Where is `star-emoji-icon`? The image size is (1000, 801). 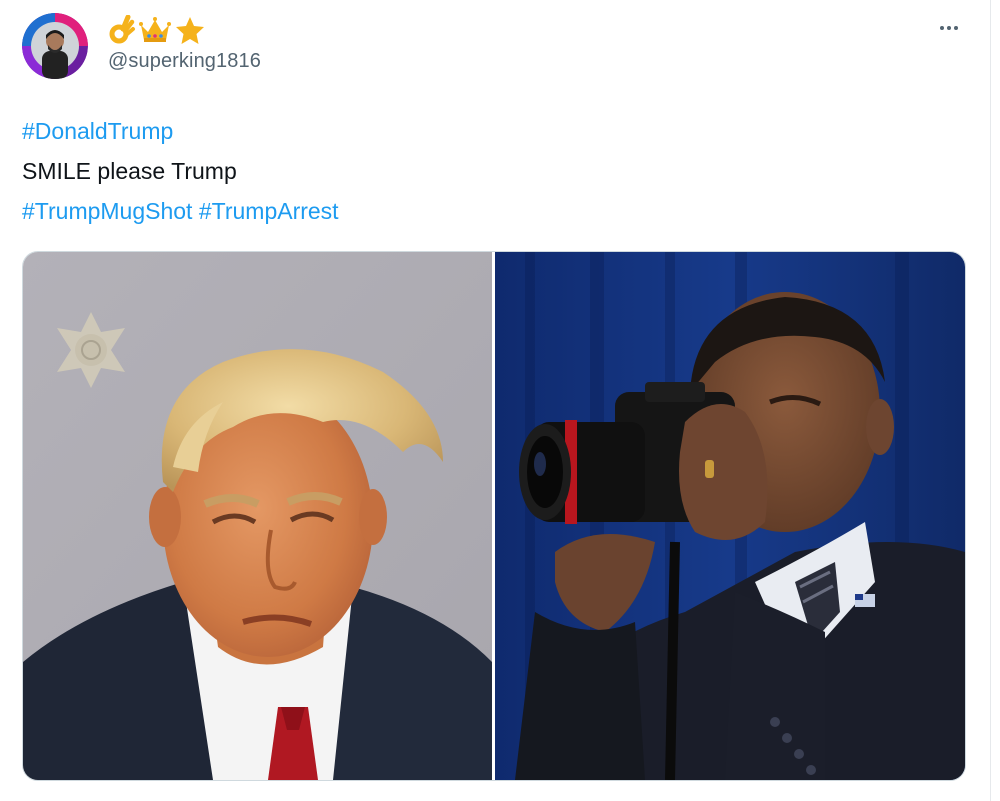 star-emoji-icon is located at coordinates (190, 30).